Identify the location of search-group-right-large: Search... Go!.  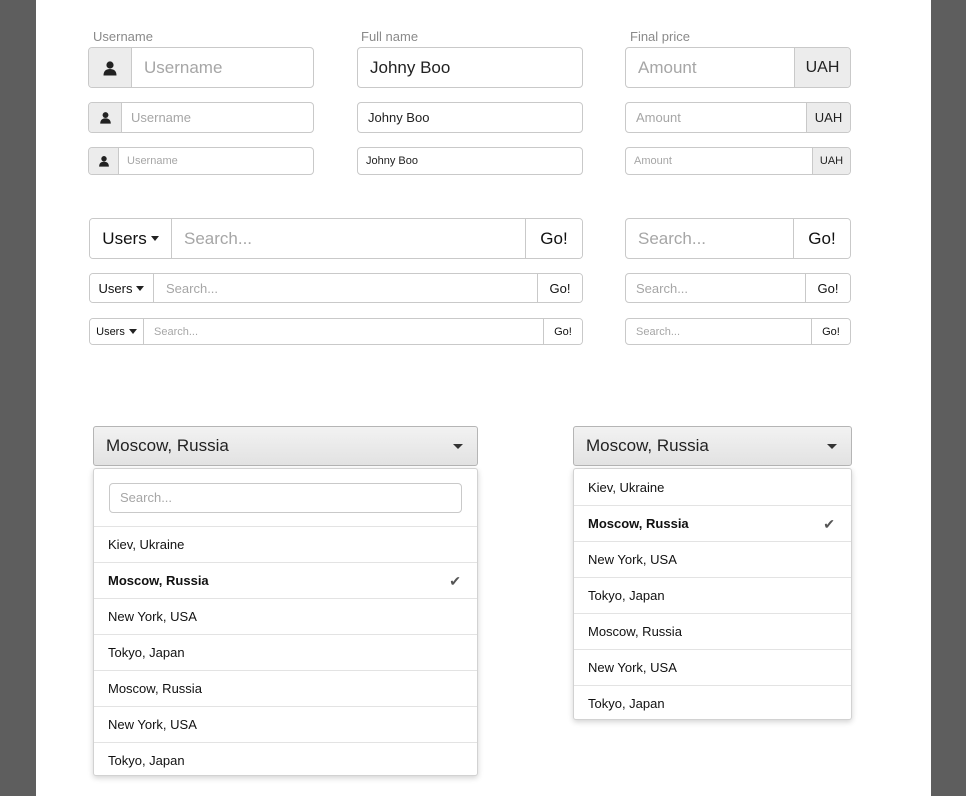
(738, 238).